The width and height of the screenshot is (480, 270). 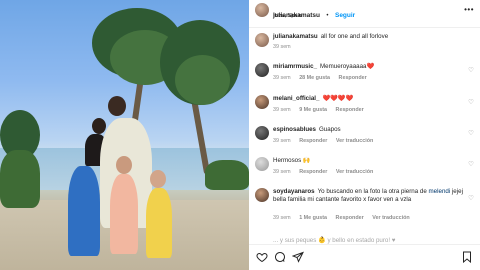 I want to click on comment-text: melani_official_ ❤️❤️❤️❤️, so click(x=369, y=99).